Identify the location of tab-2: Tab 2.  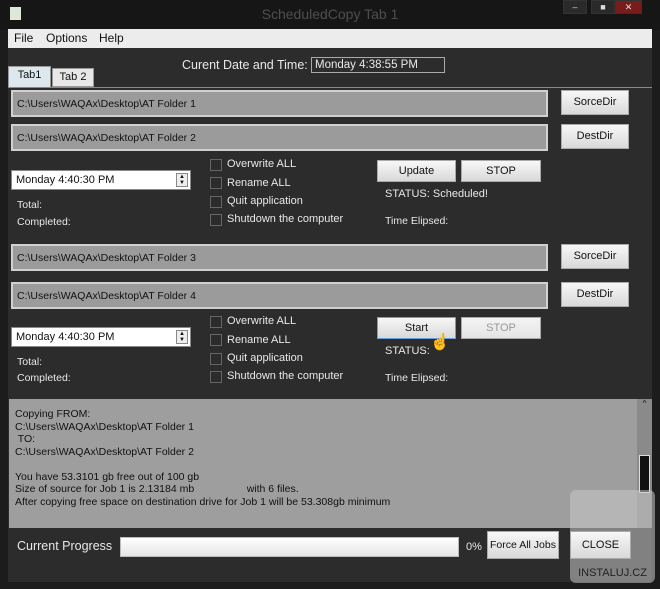
(73, 77).